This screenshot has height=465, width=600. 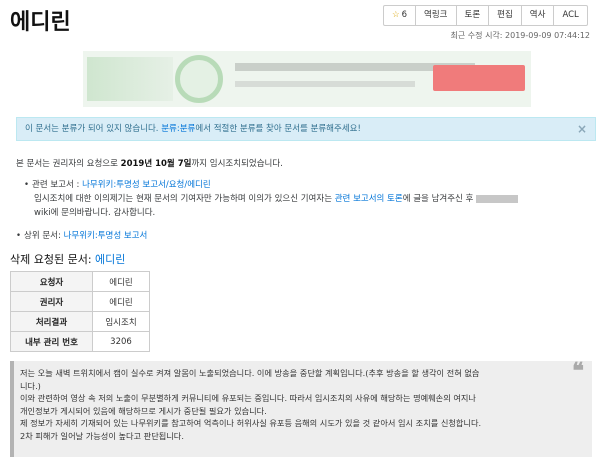 I want to click on notice-suffix: 까지 임시조치되었습니다., so click(x=237, y=164).